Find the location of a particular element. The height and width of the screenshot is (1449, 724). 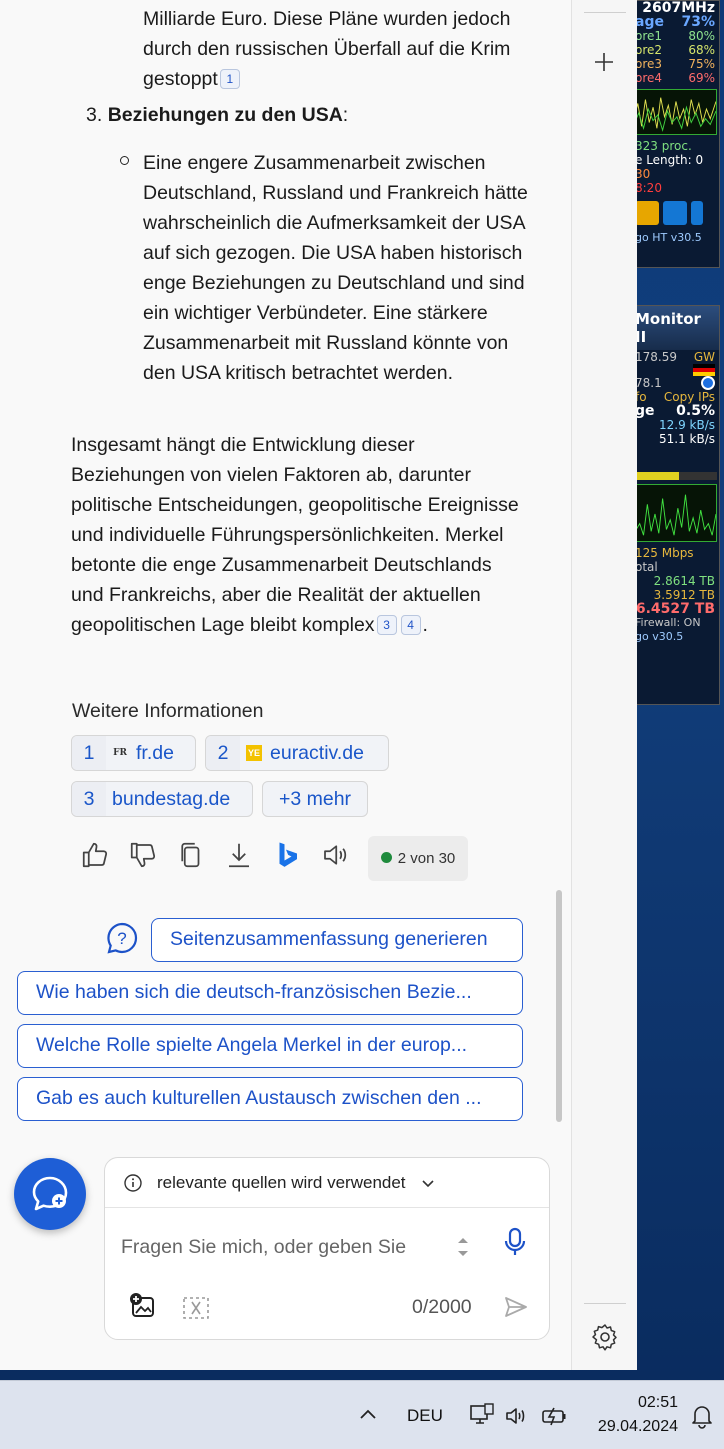

more-info-title: Weitere Informationen is located at coordinates (168, 711).